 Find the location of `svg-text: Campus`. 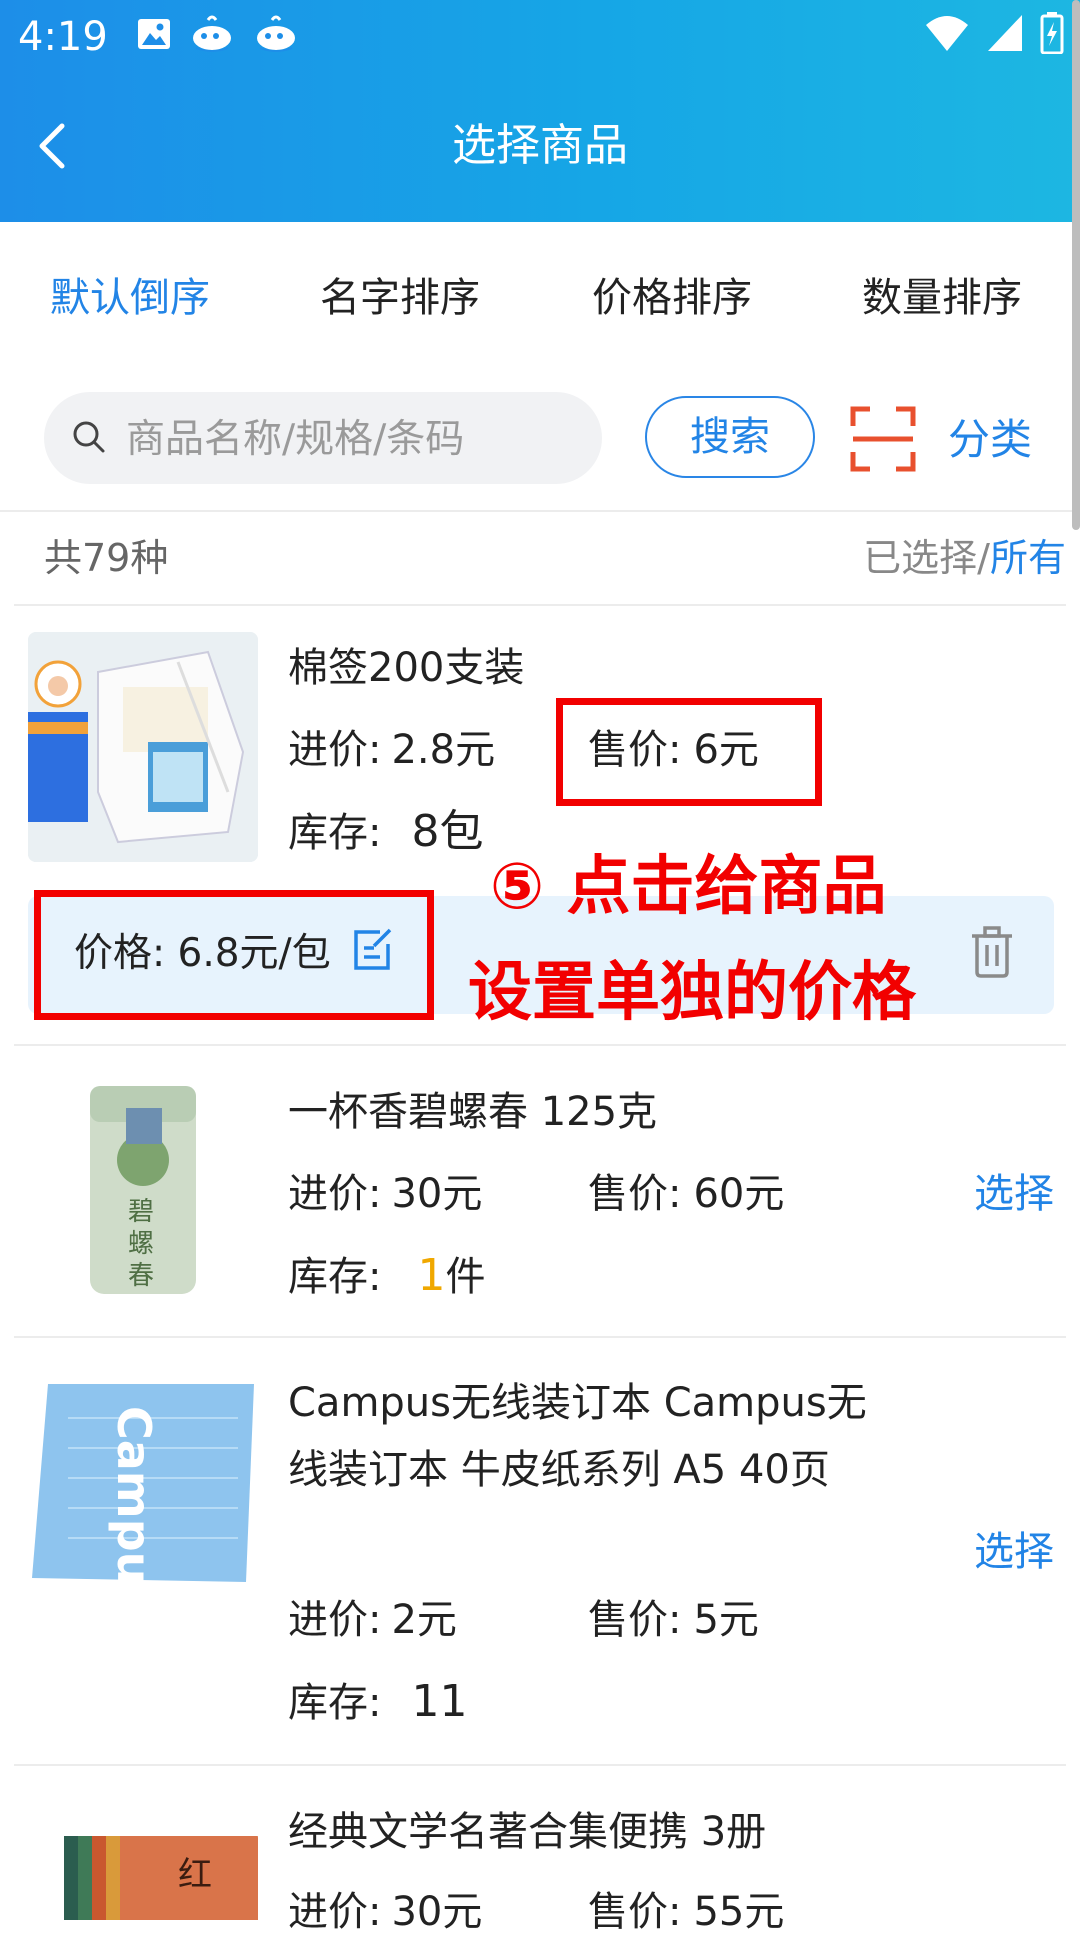

svg-text: Campus is located at coordinates (134, 1497).